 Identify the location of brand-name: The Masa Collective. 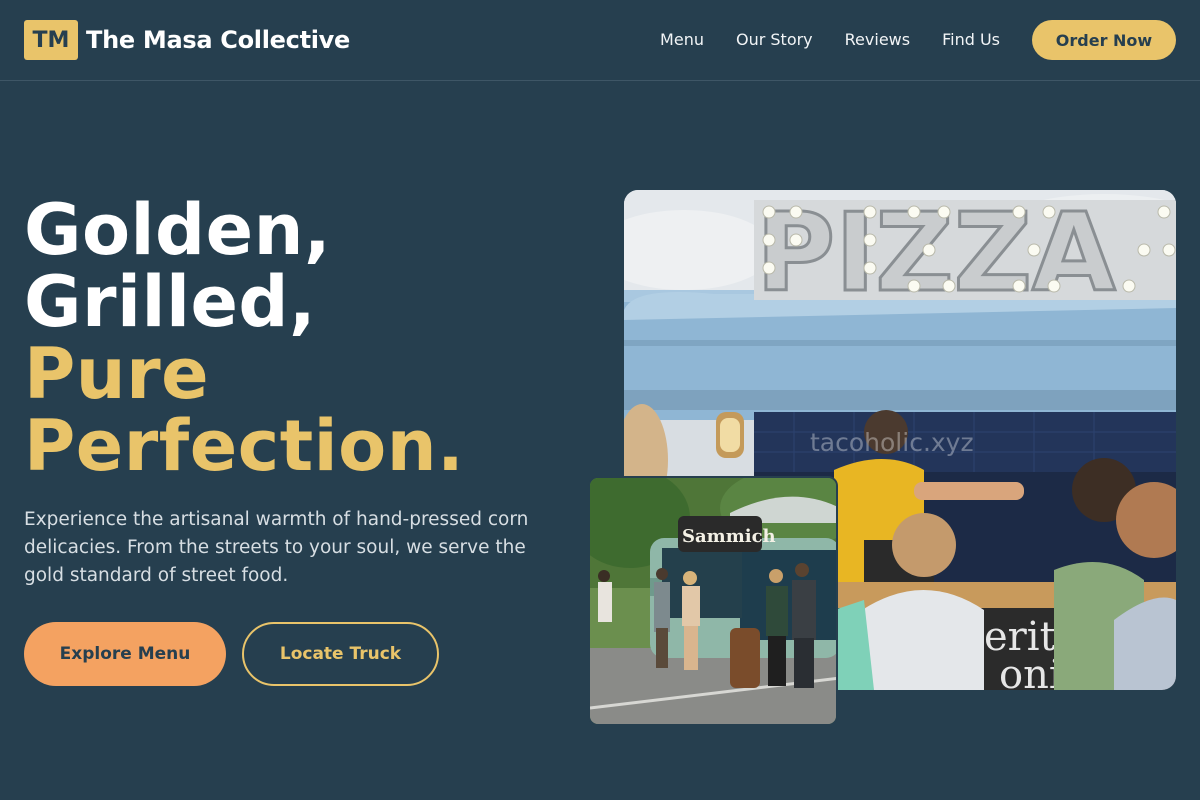
(218, 40).